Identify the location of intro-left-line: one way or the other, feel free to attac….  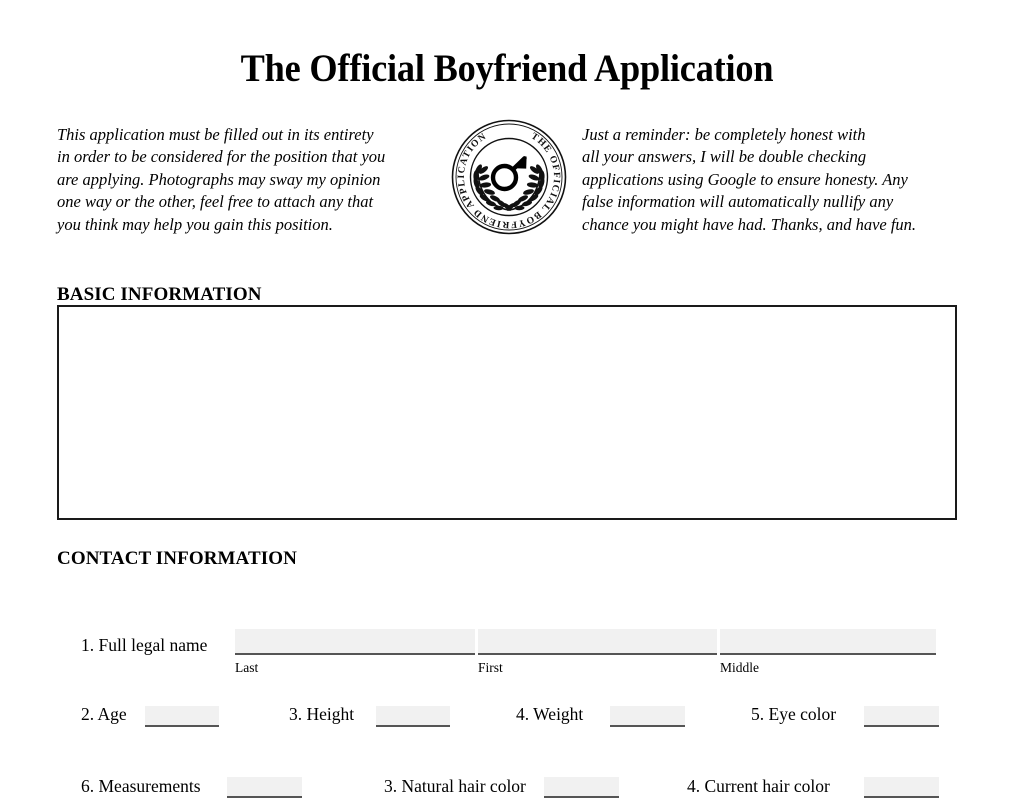
(215, 202).